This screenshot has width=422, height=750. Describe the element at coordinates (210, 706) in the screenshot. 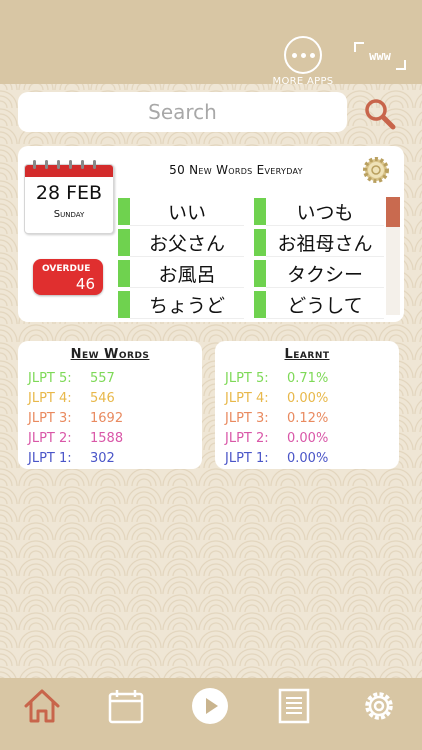

I see `play-icon` at that location.